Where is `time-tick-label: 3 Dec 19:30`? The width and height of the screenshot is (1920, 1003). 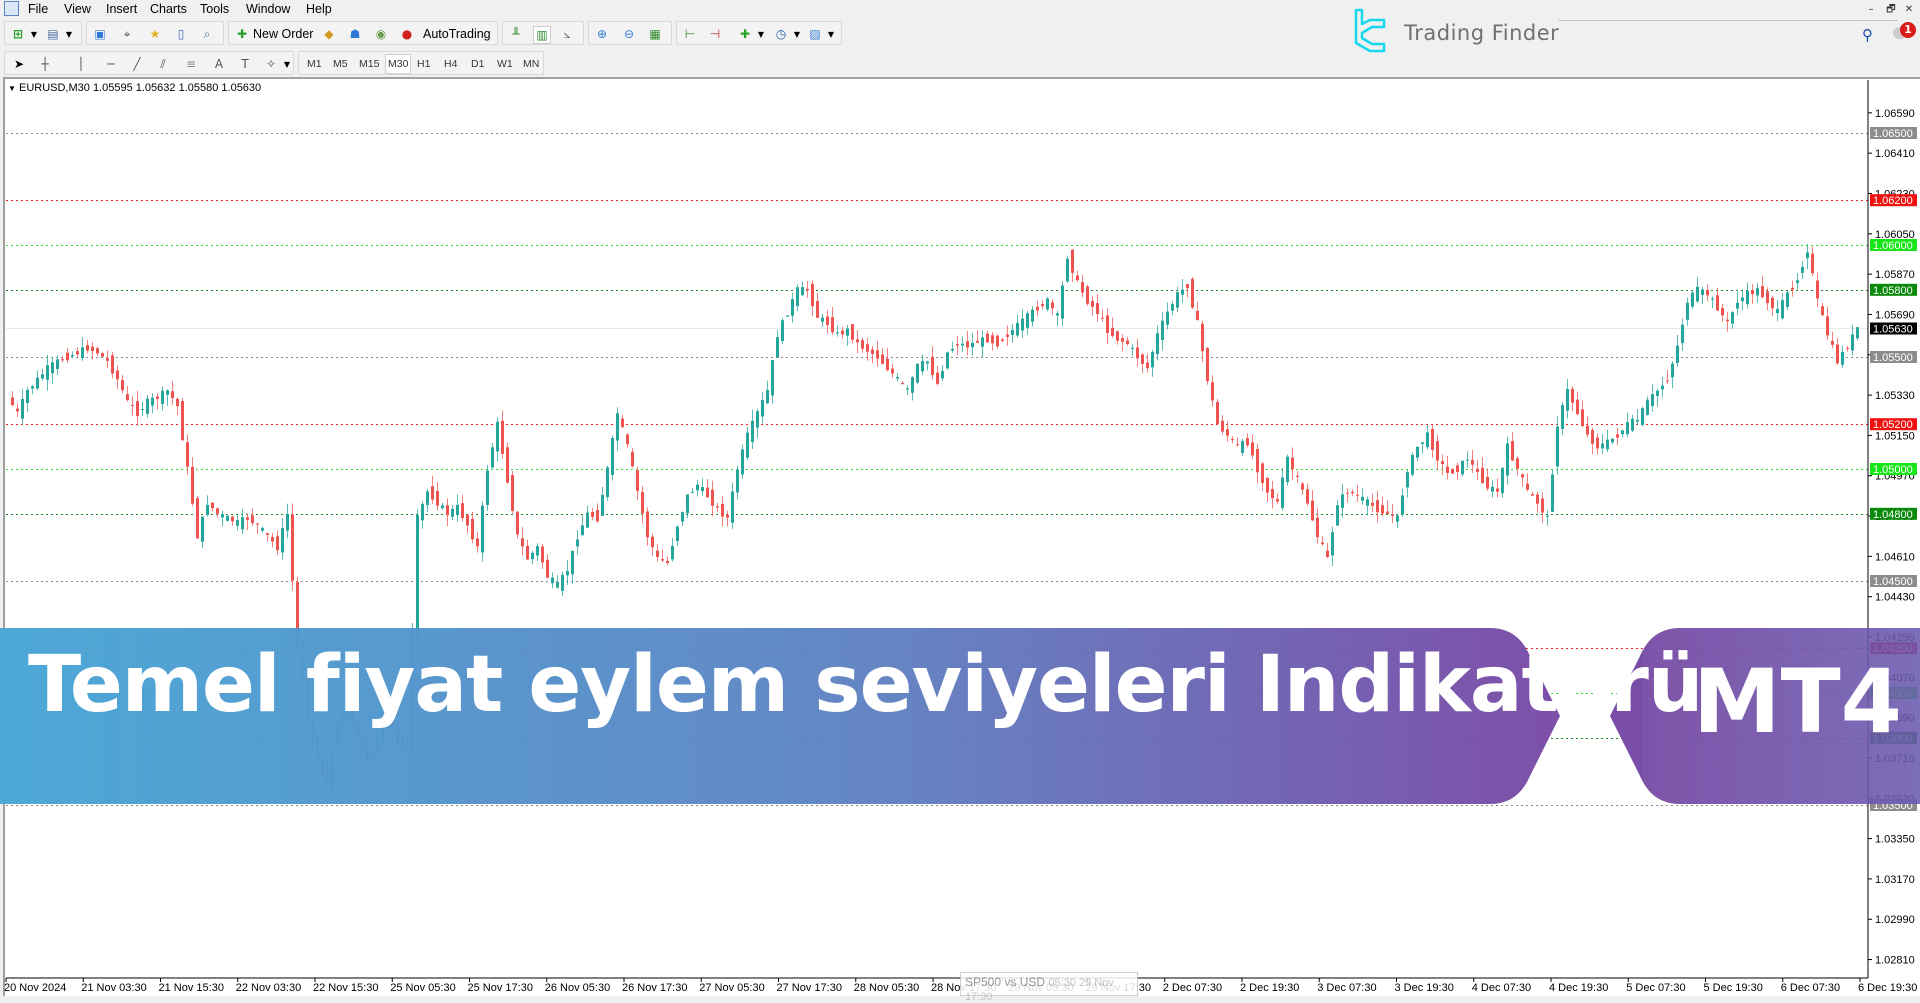
time-tick-label: 3 Dec 19:30 is located at coordinates (1424, 988).